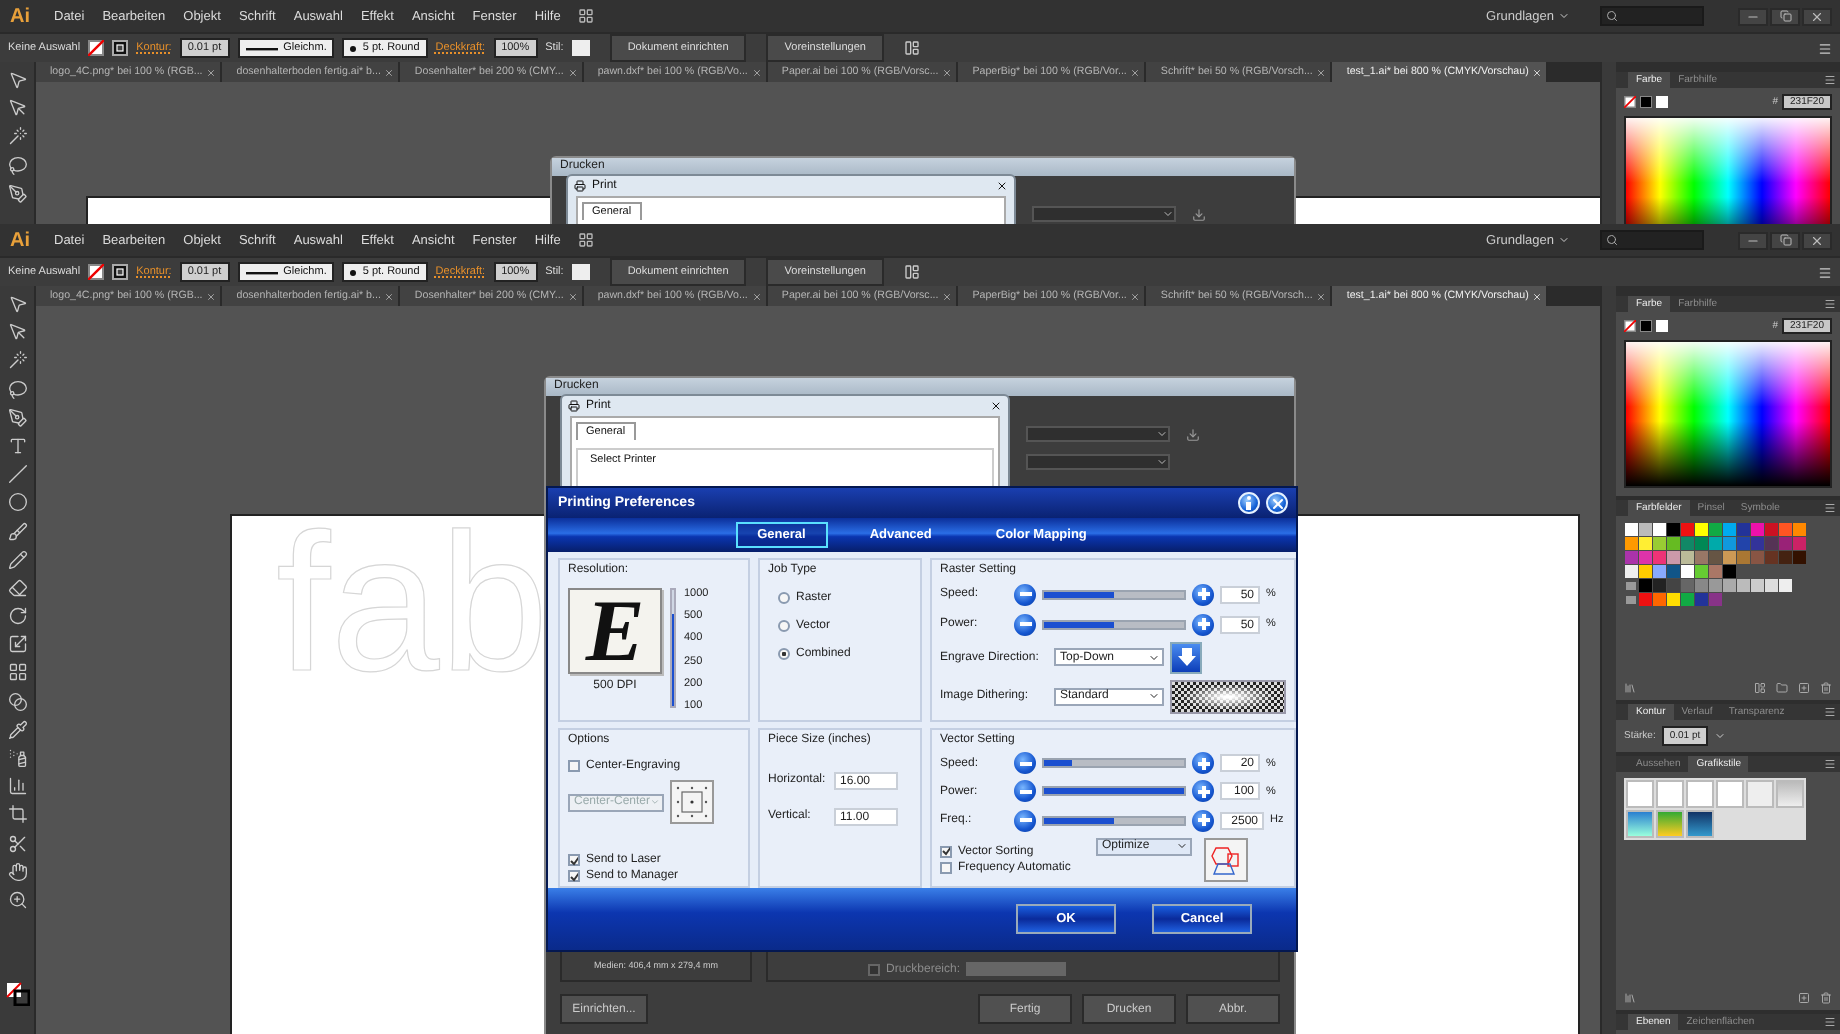  What do you see at coordinates (692, 802) in the screenshot?
I see `alignment-button` at bounding box center [692, 802].